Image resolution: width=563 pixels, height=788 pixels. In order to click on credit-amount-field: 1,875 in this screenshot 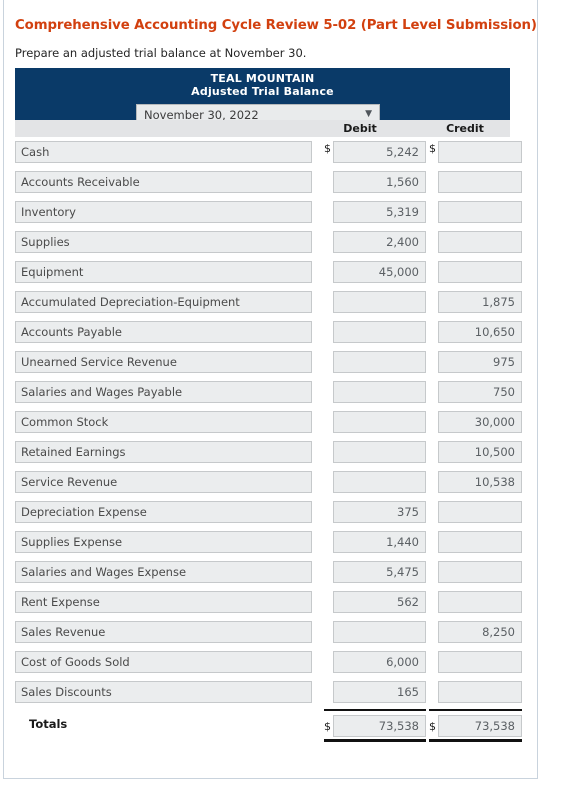, I will do `click(480, 302)`.